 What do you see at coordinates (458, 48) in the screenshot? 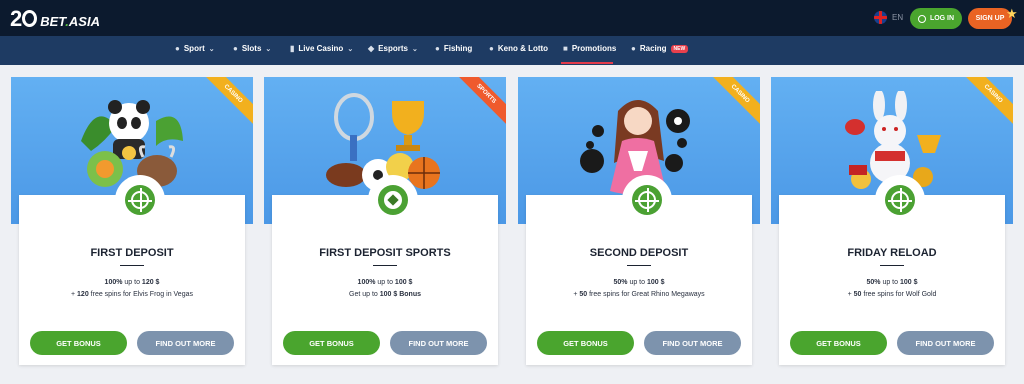
I see `nav-label: Fishing` at bounding box center [458, 48].